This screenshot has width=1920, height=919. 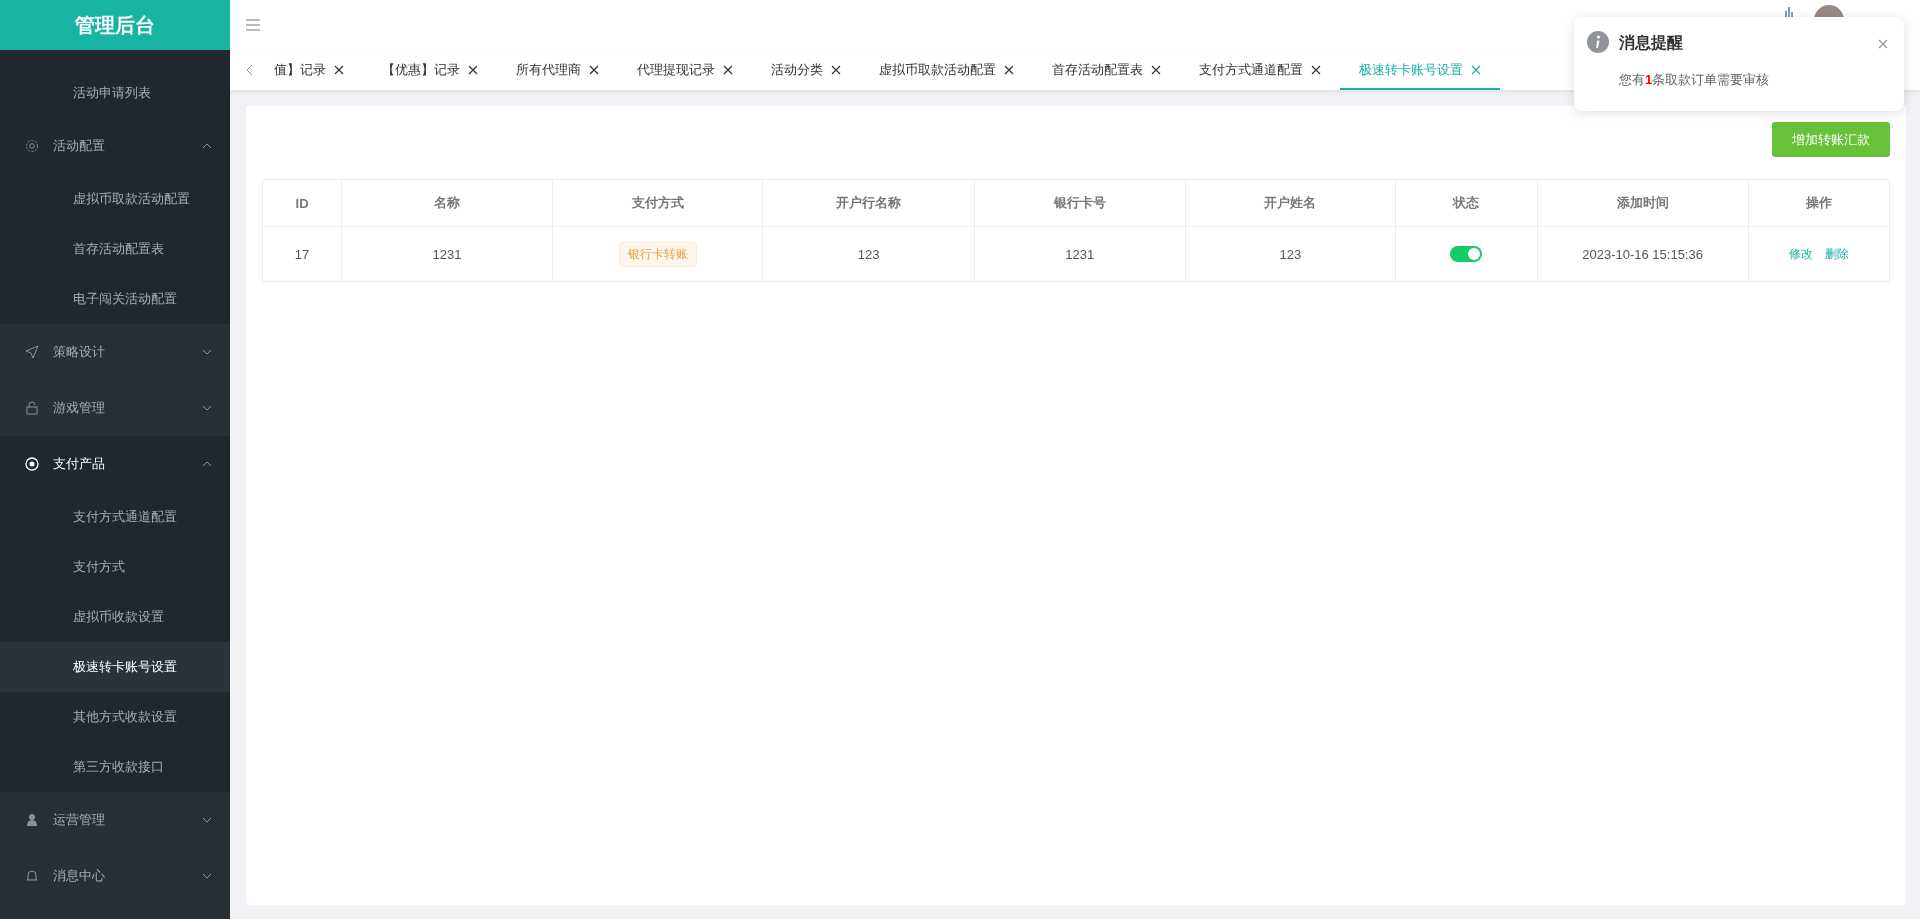 What do you see at coordinates (1080, 203) in the screenshot?
I see `column-header: 银行卡号` at bounding box center [1080, 203].